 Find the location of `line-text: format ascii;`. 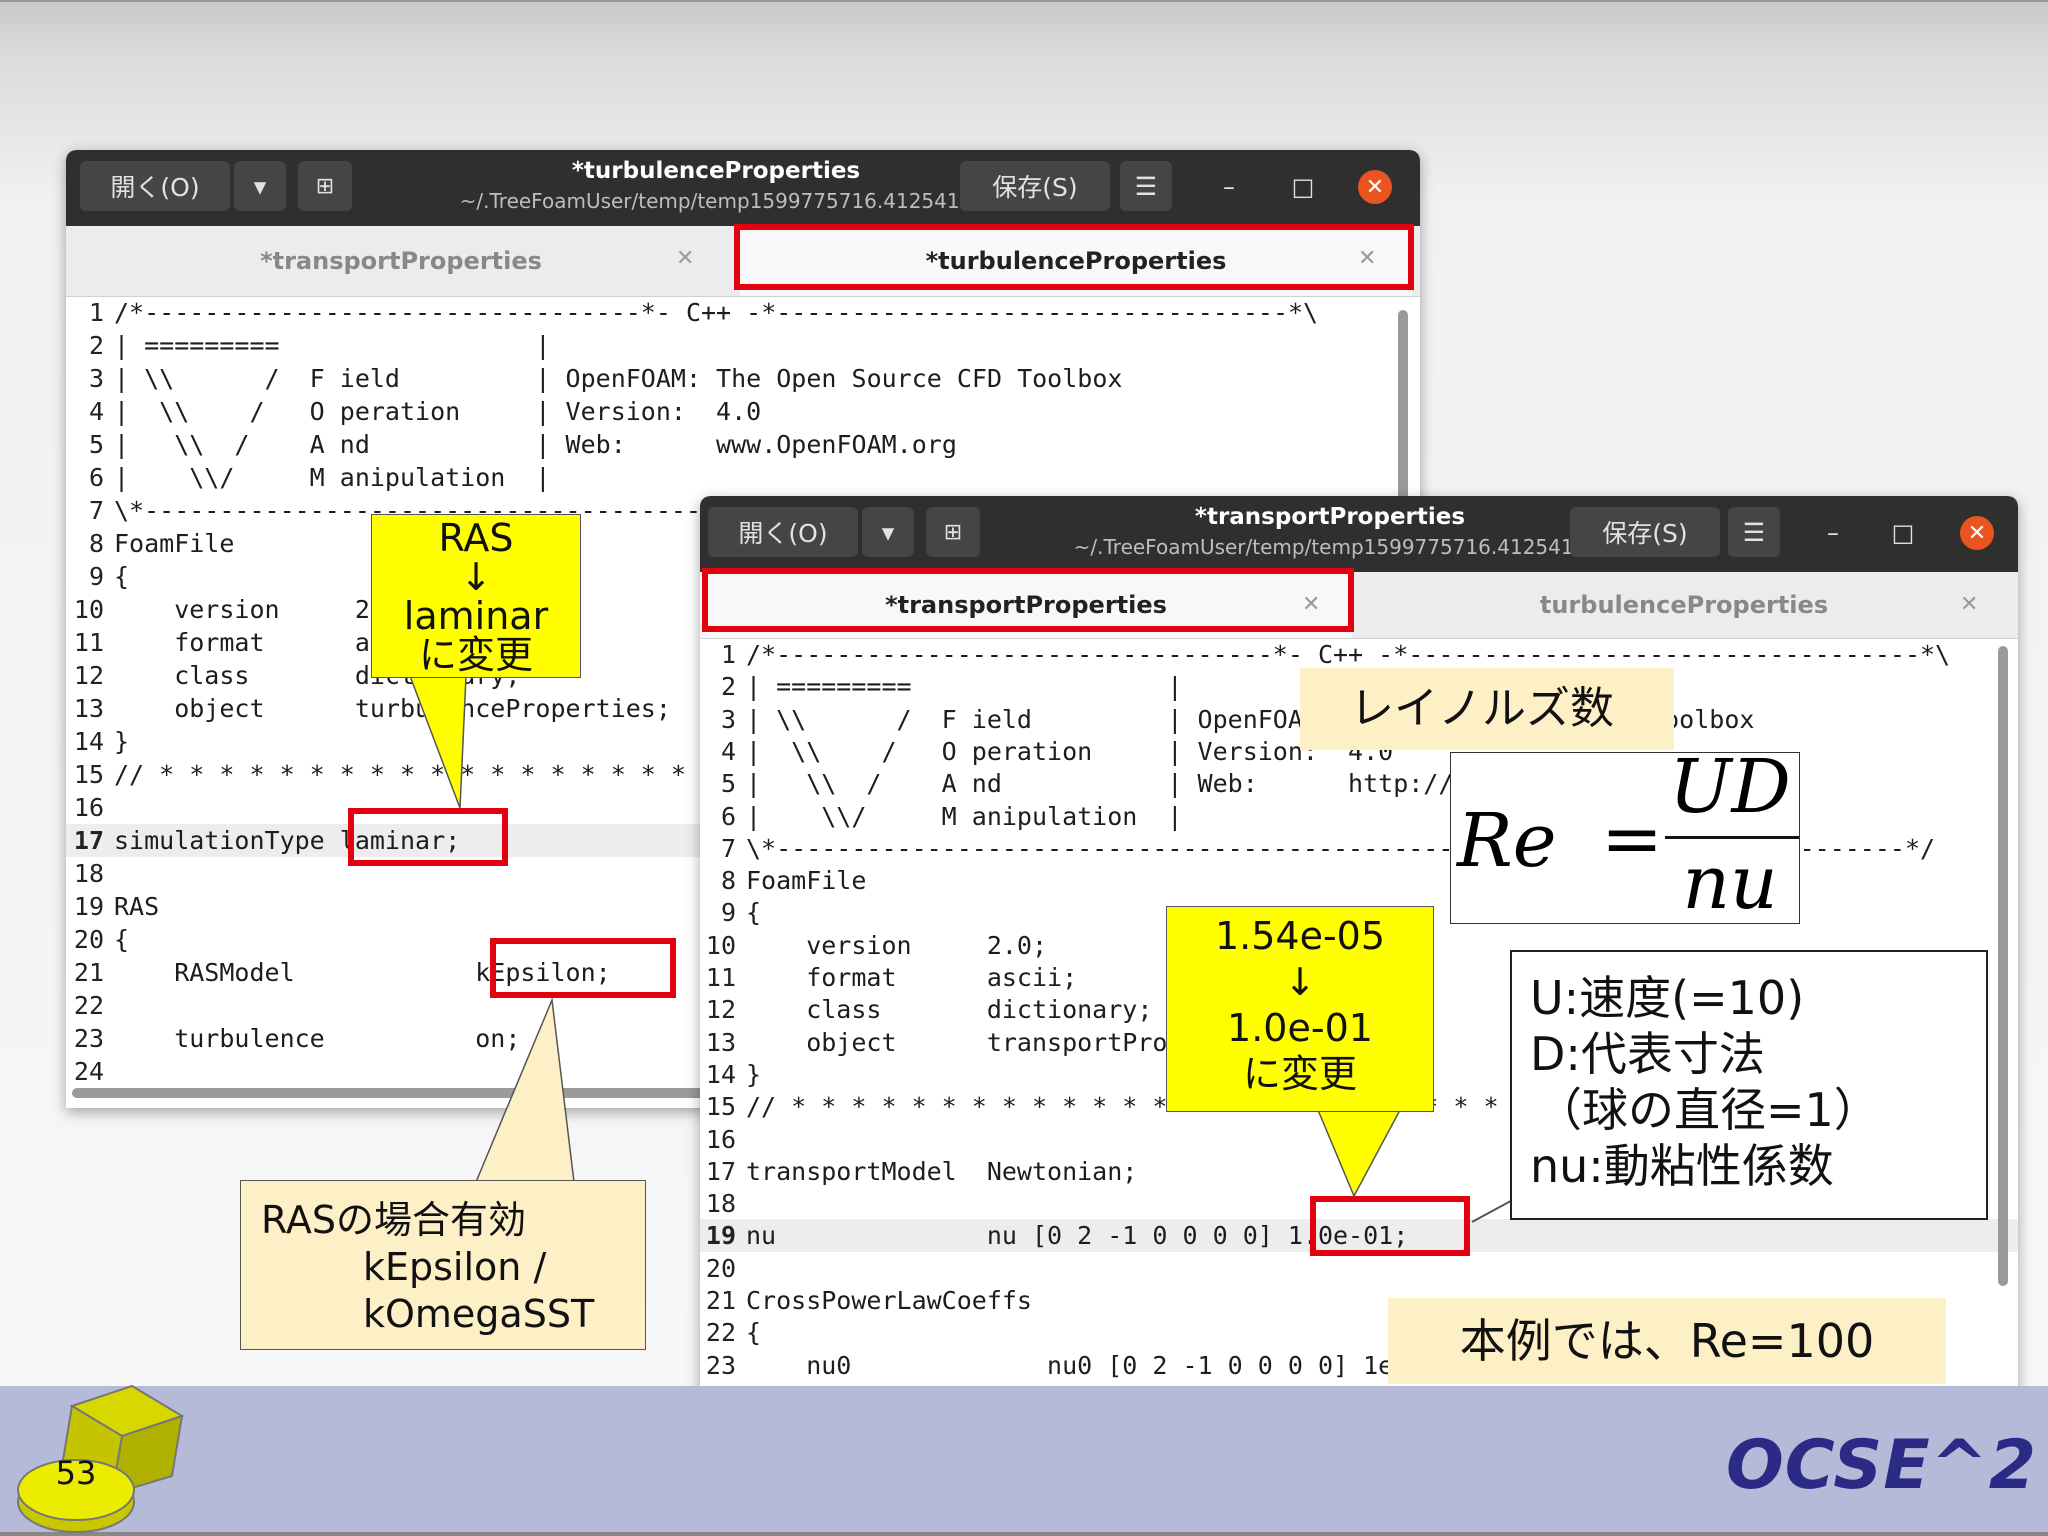

line-text: format ascii; is located at coordinates (912, 977).